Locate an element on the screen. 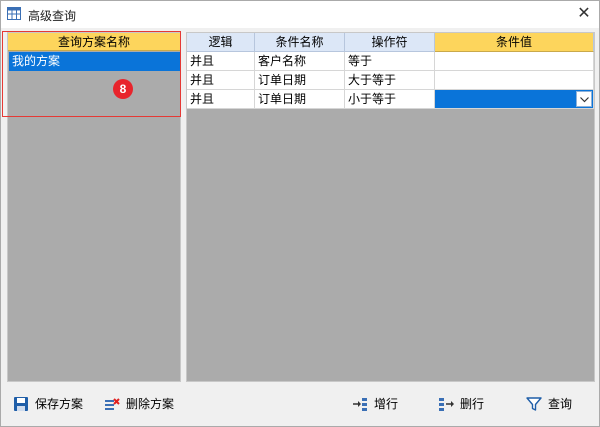 The height and width of the screenshot is (427, 600). table-row: 并且 订单日期 小于等于 is located at coordinates (390, 99).